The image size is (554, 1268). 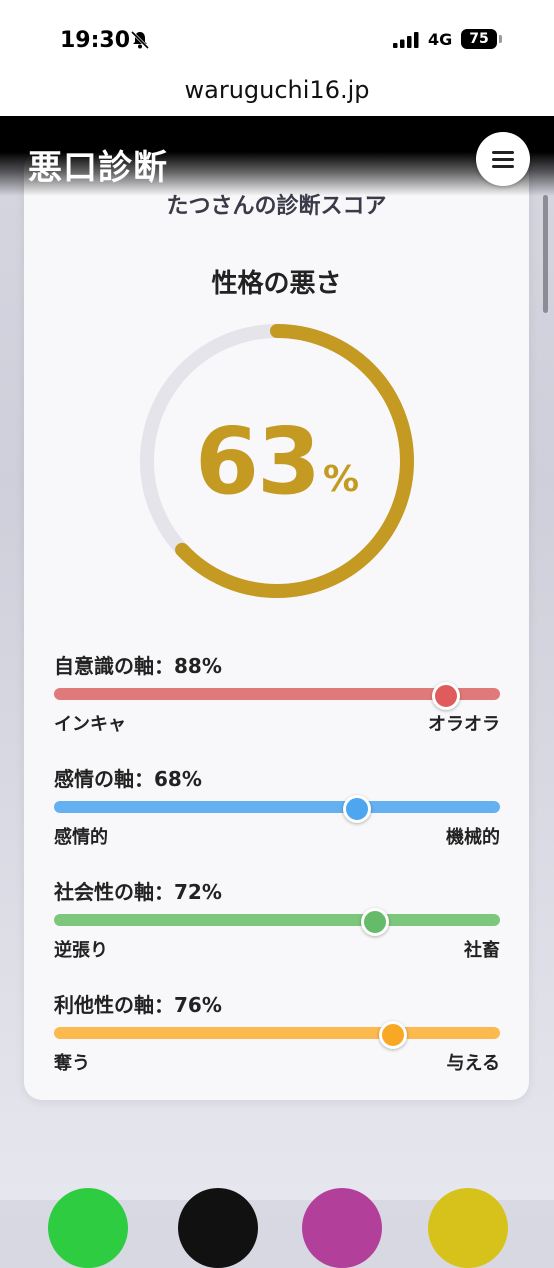 I want to click on axis-label: 感情の軸：68%, so click(x=128, y=779).